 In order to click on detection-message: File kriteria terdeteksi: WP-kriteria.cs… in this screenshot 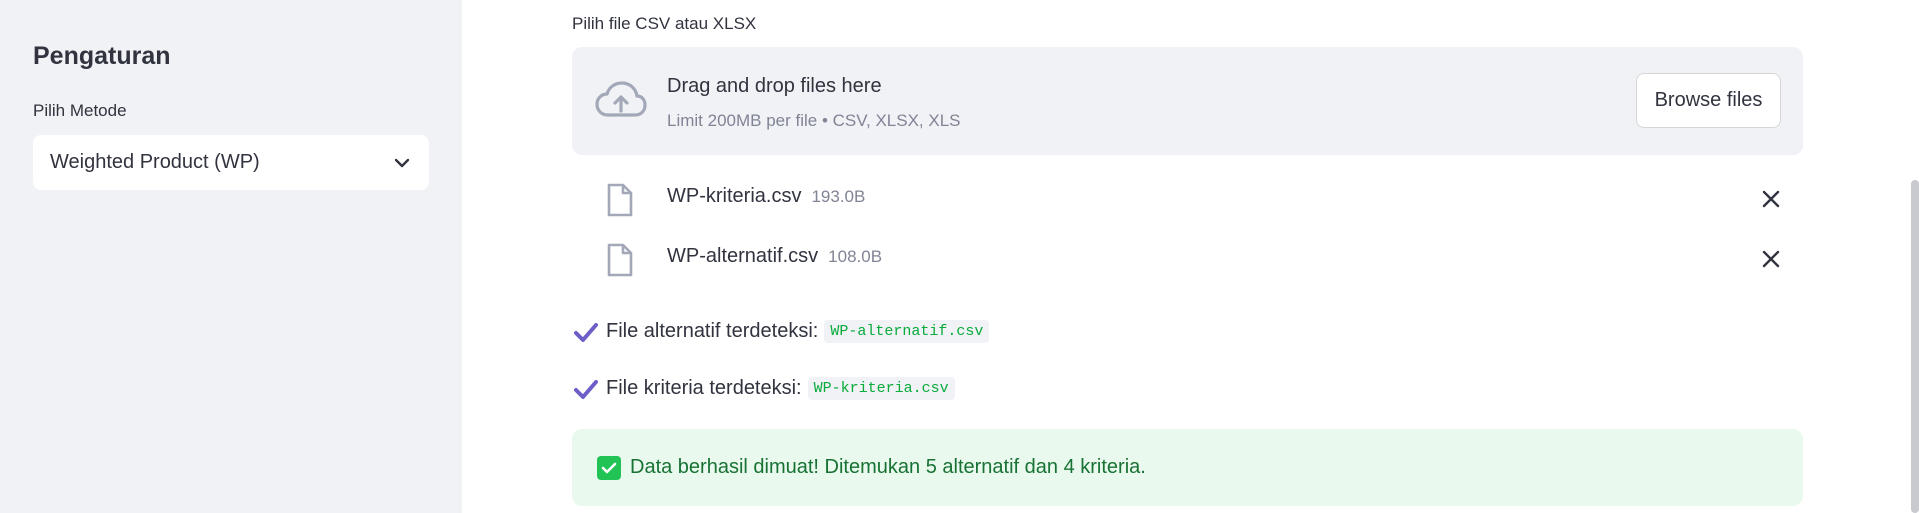, I will do `click(764, 388)`.